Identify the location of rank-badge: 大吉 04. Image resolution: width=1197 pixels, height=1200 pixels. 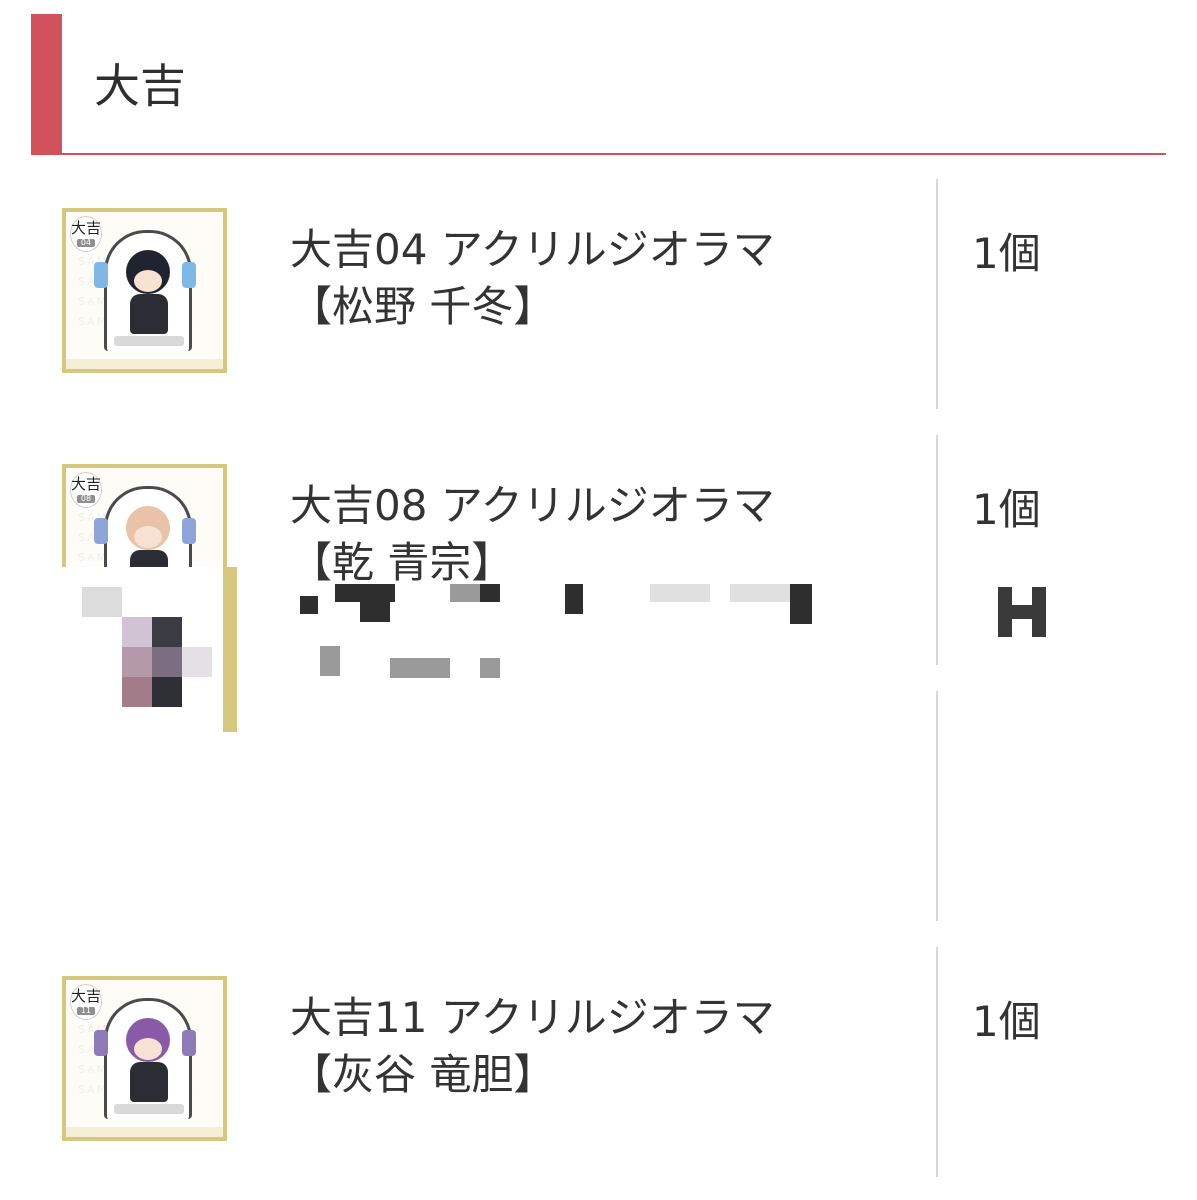
(86, 234).